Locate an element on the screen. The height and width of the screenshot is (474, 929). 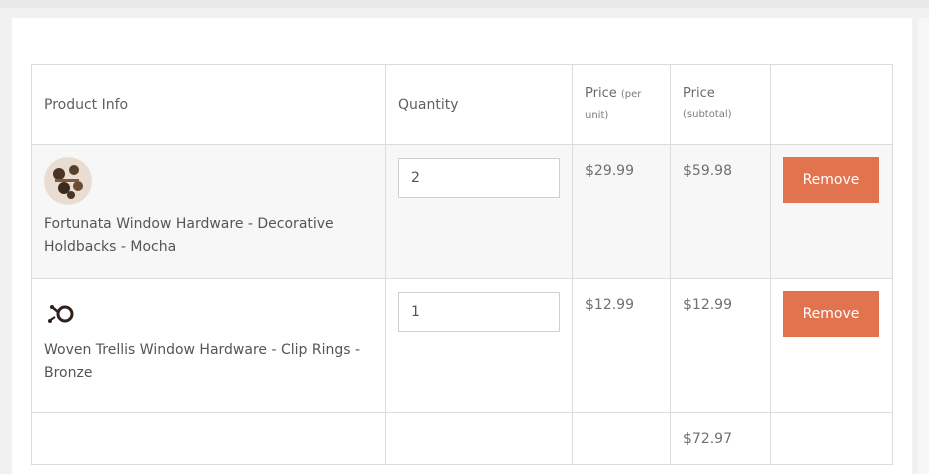
unit-price-cell: $12.99 is located at coordinates (621, 345).